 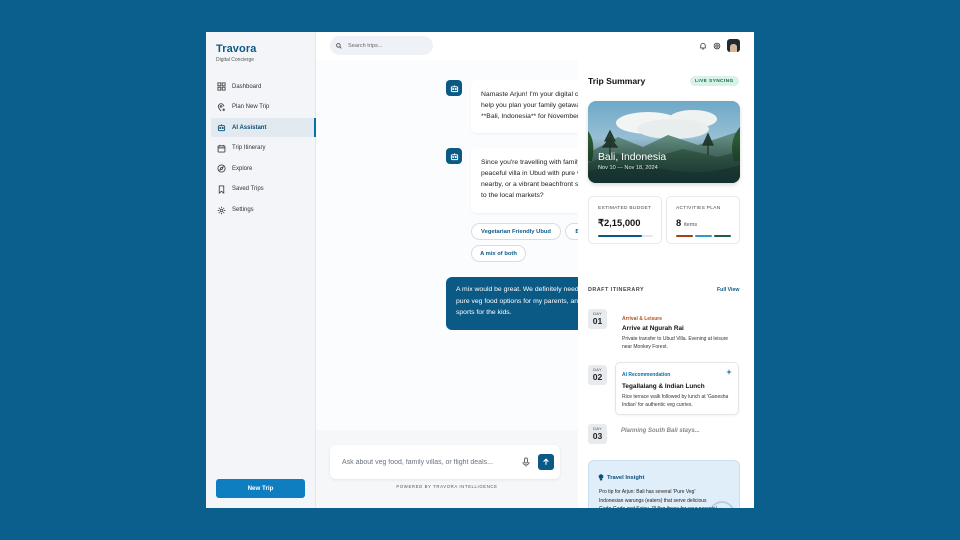 What do you see at coordinates (679, 222) in the screenshot?
I see `activities-count: 8` at bounding box center [679, 222].